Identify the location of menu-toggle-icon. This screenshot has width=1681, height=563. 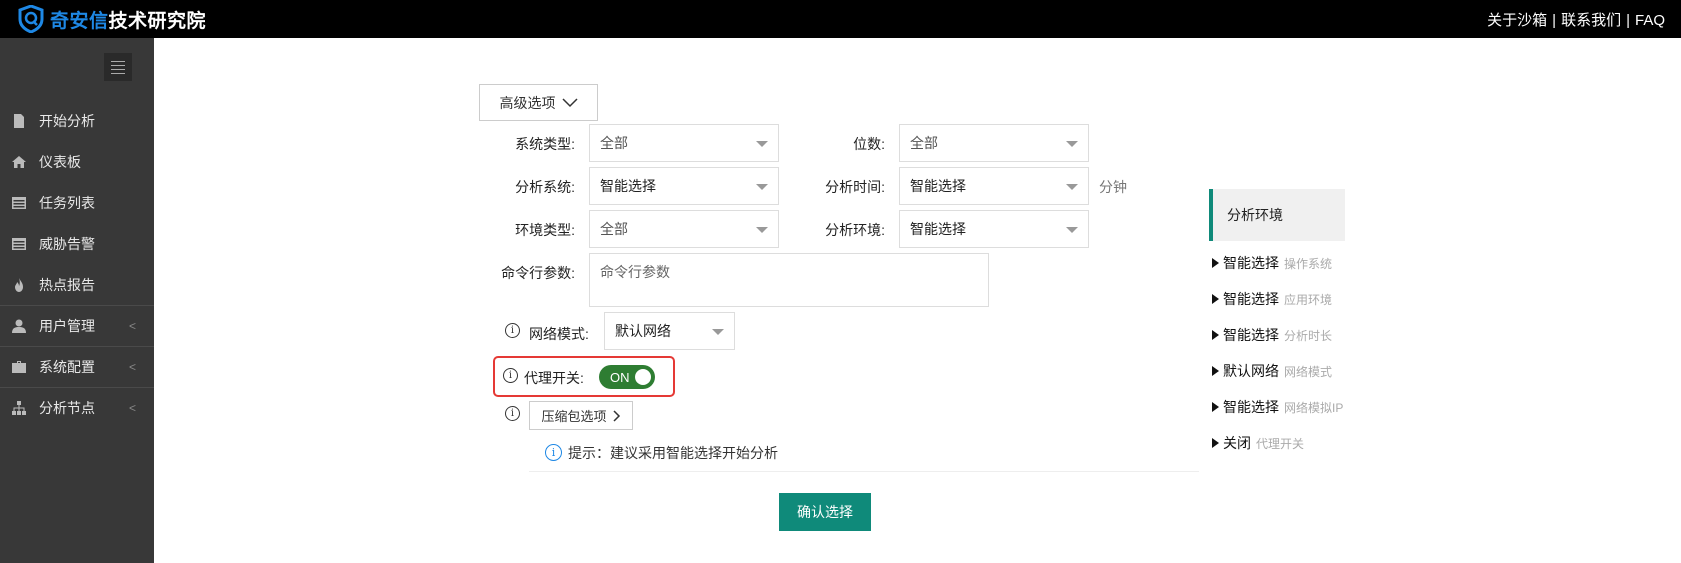
(118, 67).